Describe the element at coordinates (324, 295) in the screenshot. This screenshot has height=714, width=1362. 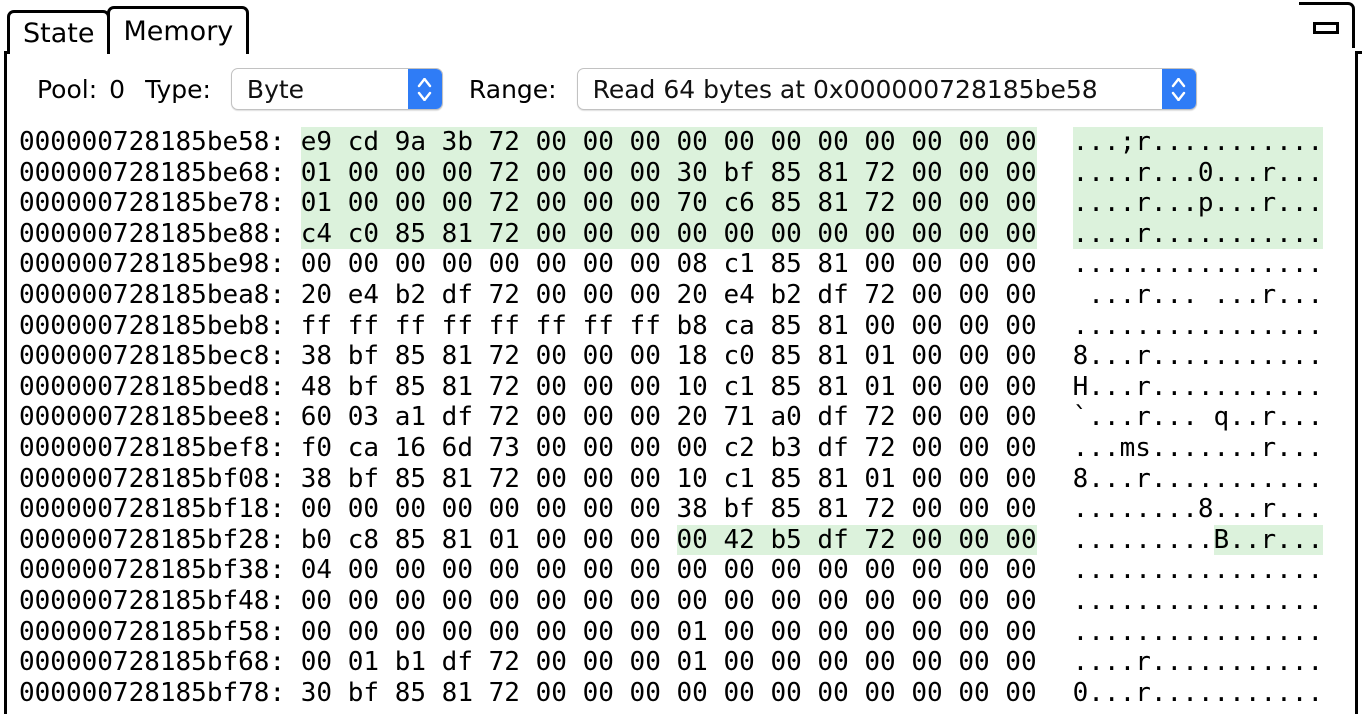
I see `hex-byte: 20` at that location.